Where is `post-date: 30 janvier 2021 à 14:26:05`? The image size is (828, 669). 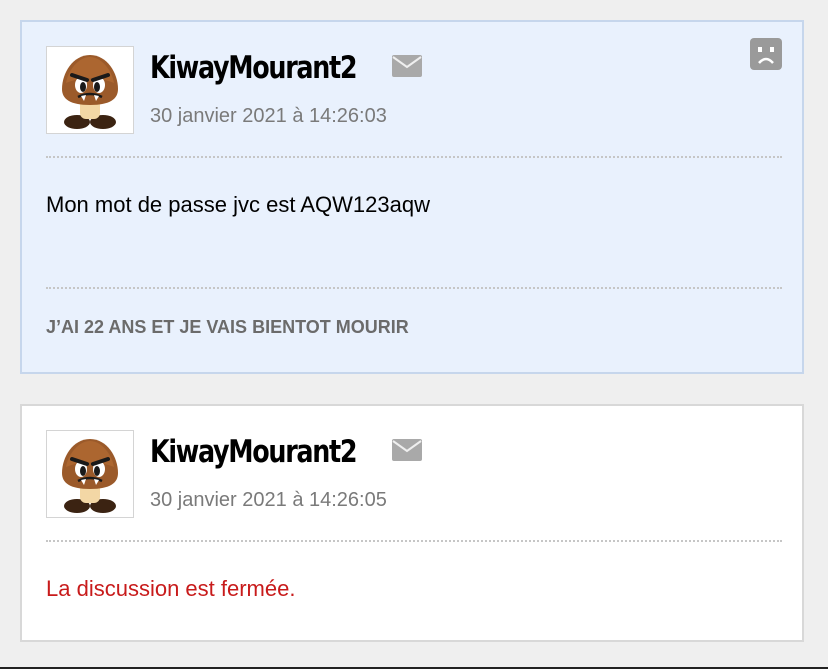 post-date: 30 janvier 2021 à 14:26:05 is located at coordinates (268, 500).